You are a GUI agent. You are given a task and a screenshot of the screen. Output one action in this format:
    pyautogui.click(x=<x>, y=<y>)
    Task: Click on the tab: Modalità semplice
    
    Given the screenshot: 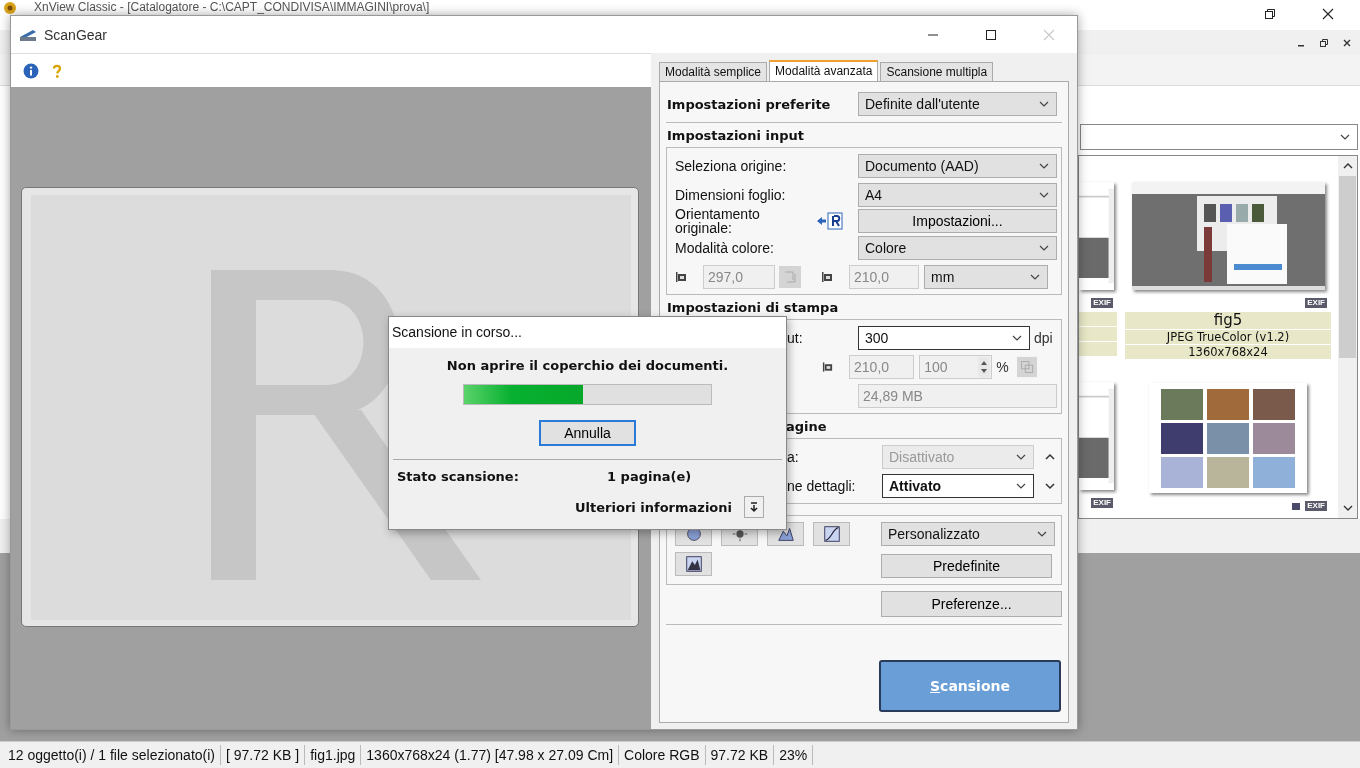 What is the action you would take?
    pyautogui.click(x=713, y=71)
    